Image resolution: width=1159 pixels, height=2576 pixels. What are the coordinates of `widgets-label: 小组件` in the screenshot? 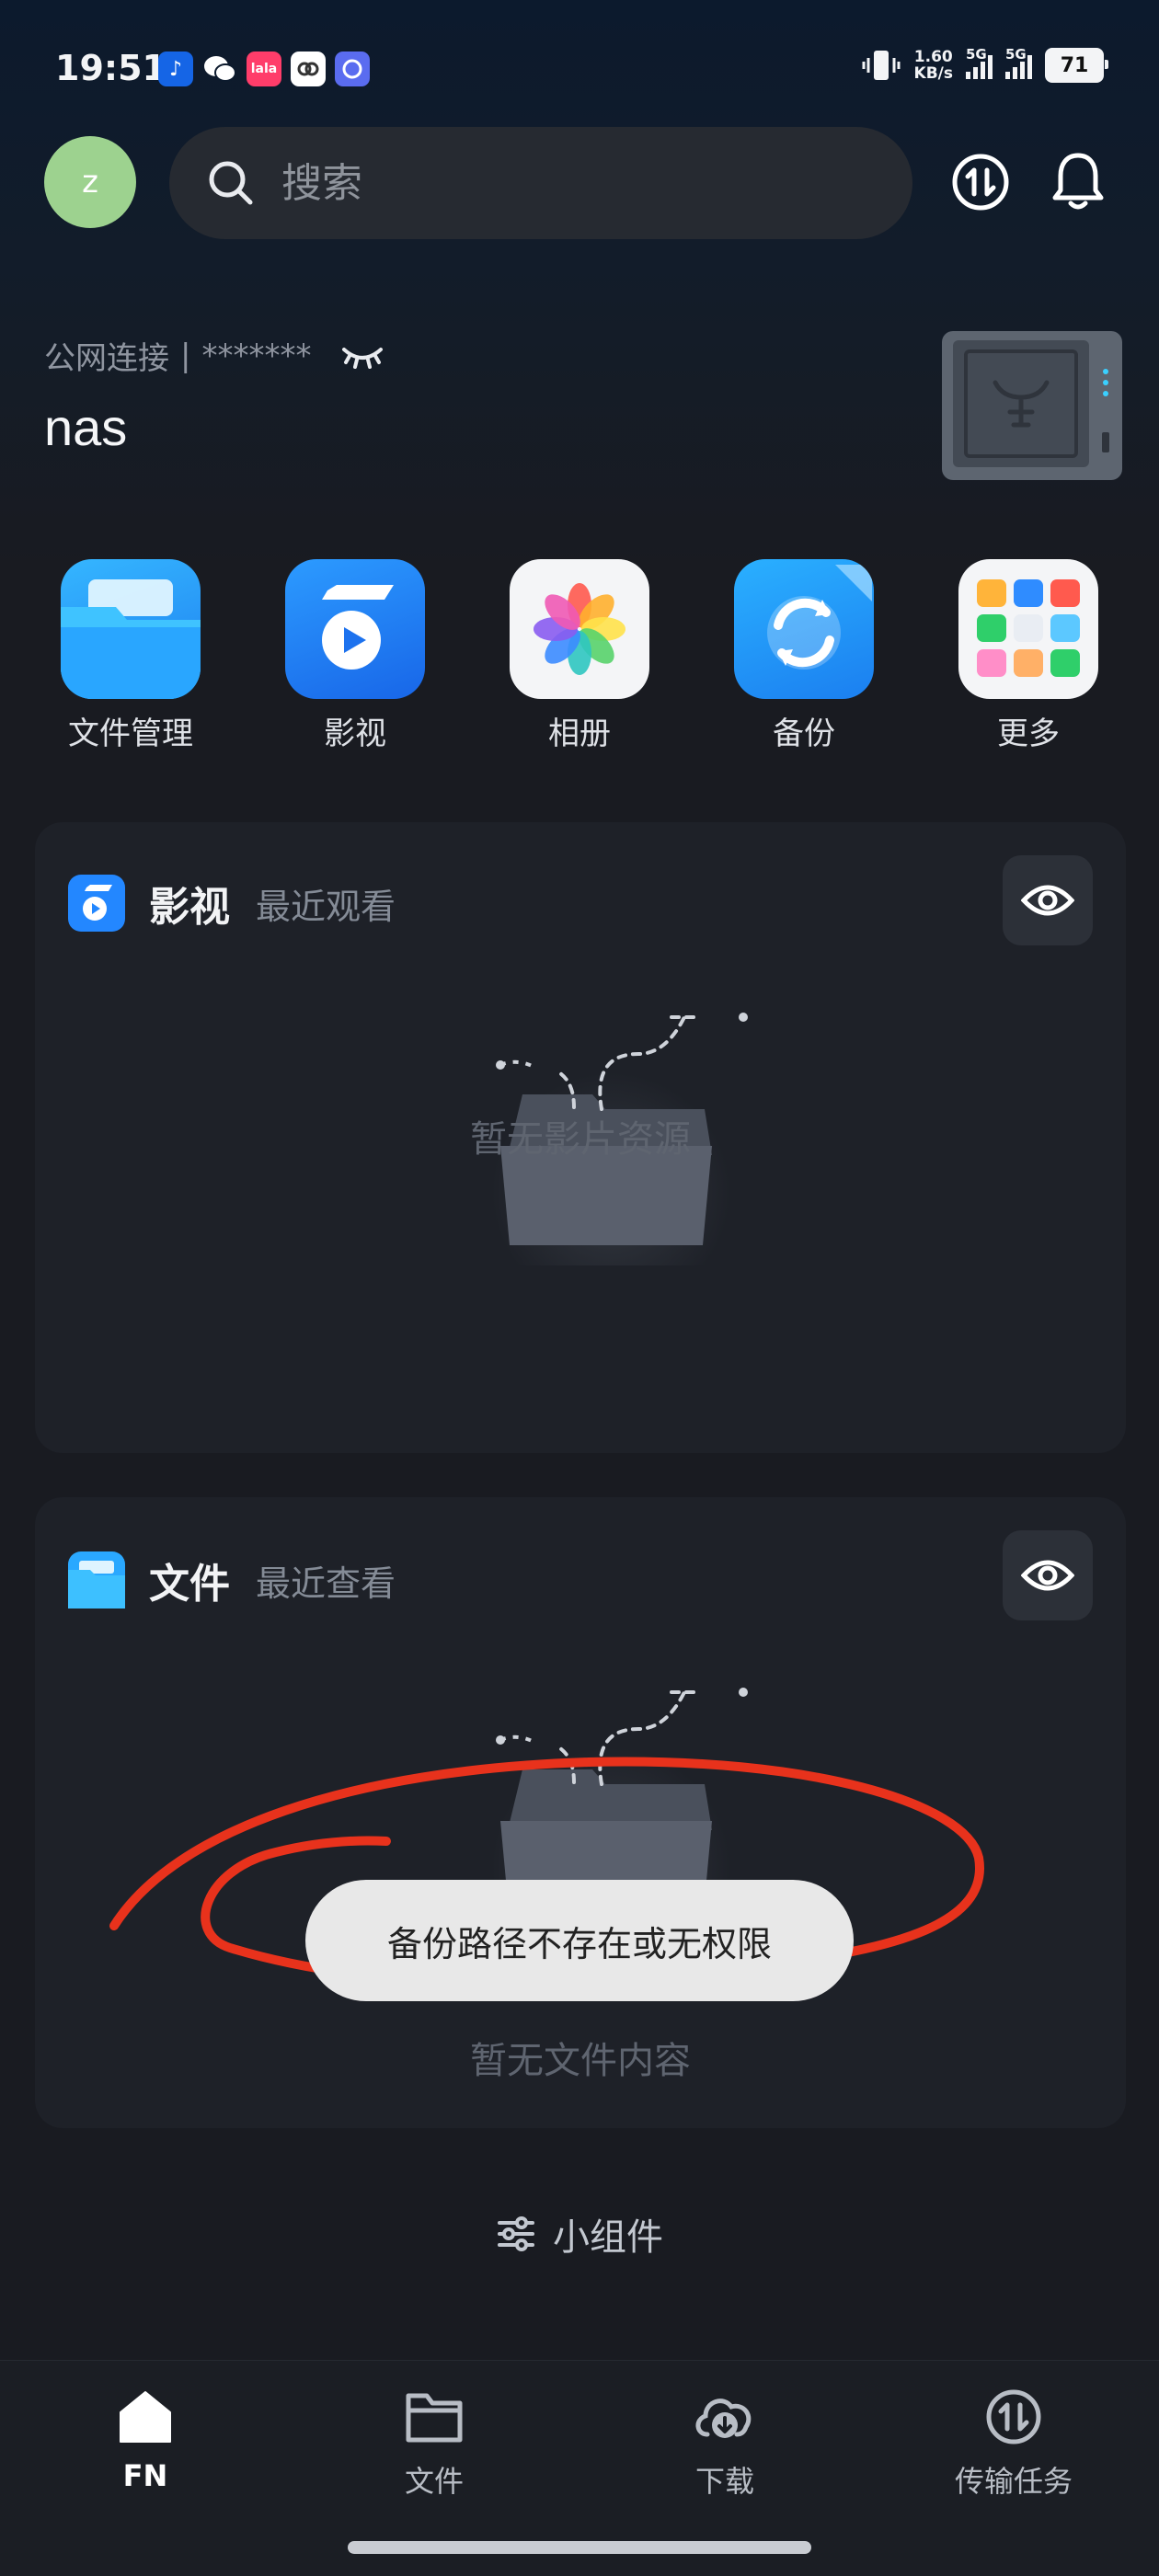 It's located at (608, 2237).